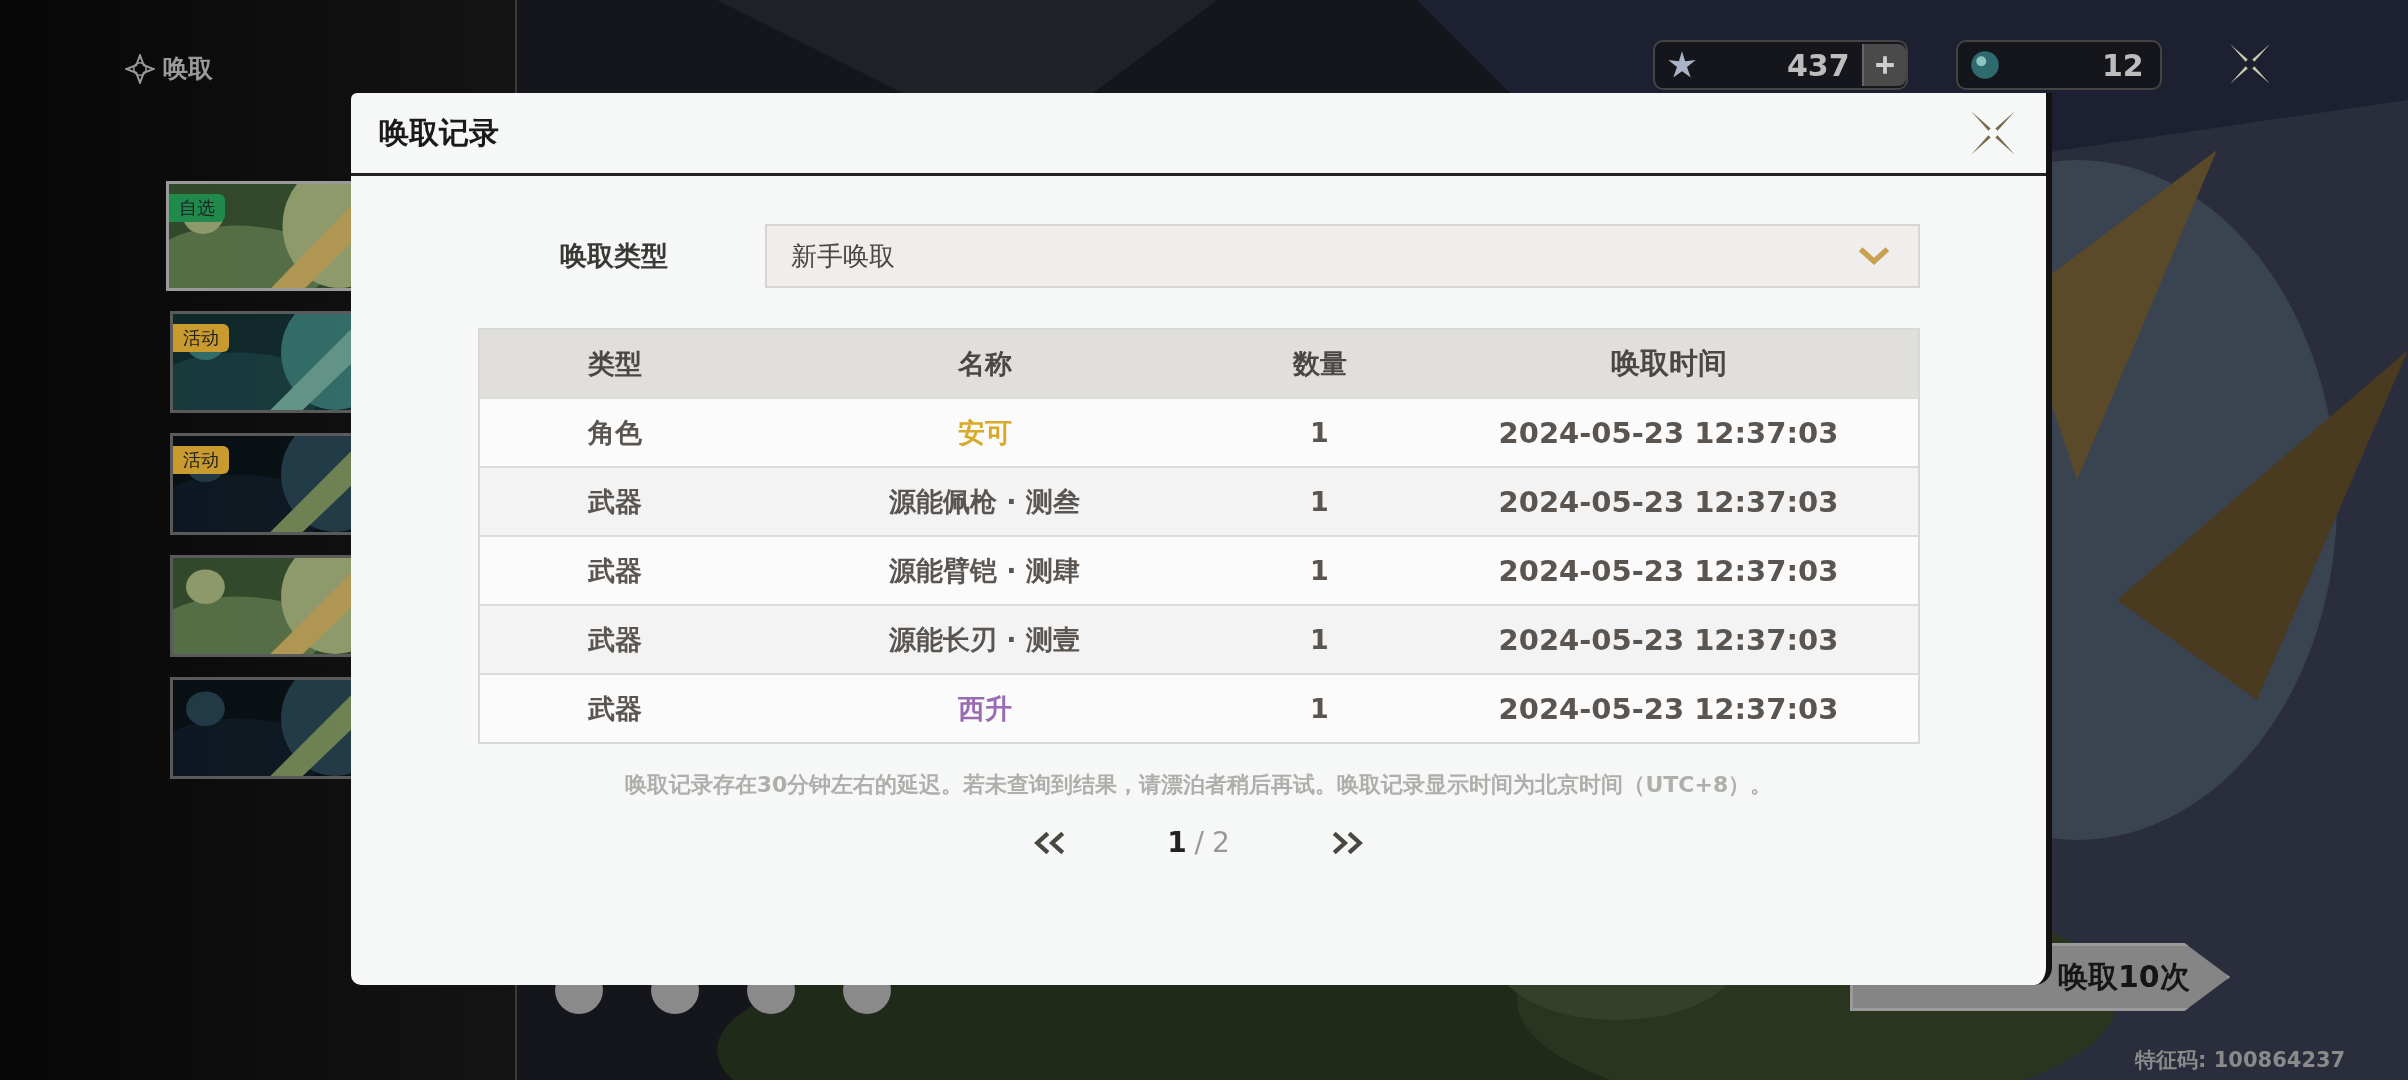 The width and height of the screenshot is (2408, 1080). I want to click on orb-icon, so click(1984, 65).